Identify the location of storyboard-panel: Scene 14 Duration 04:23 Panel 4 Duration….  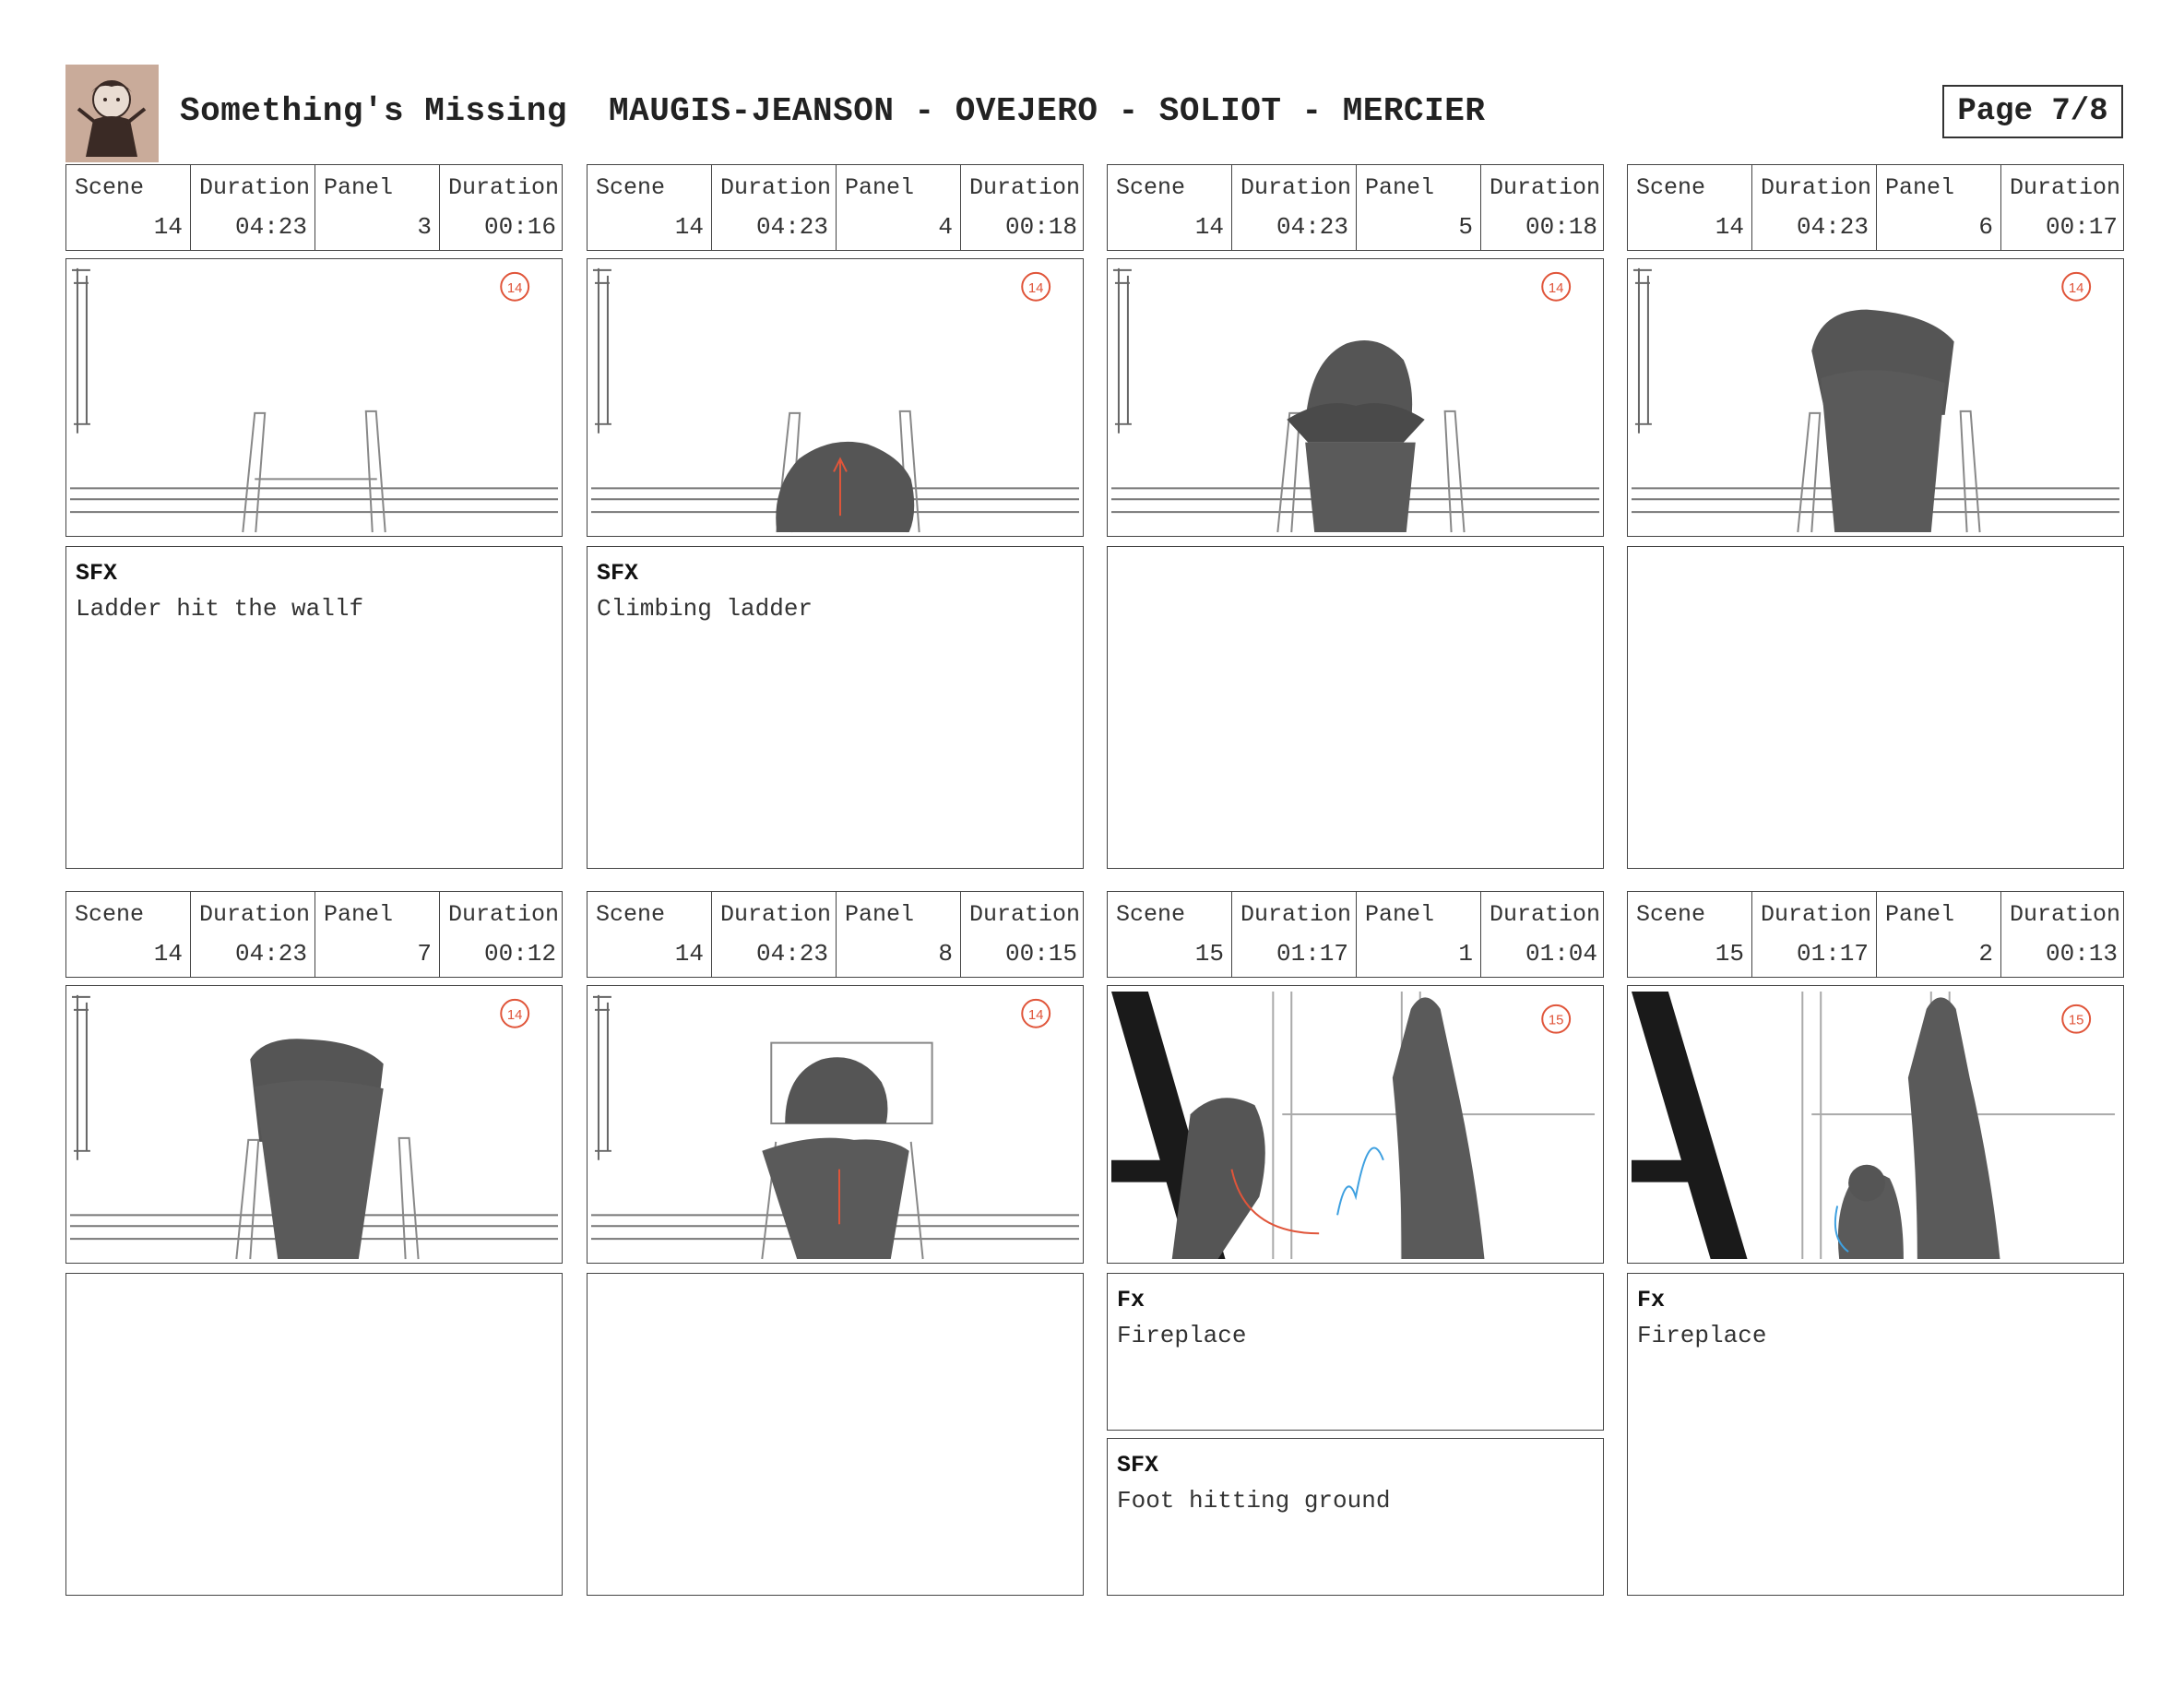
(836, 516).